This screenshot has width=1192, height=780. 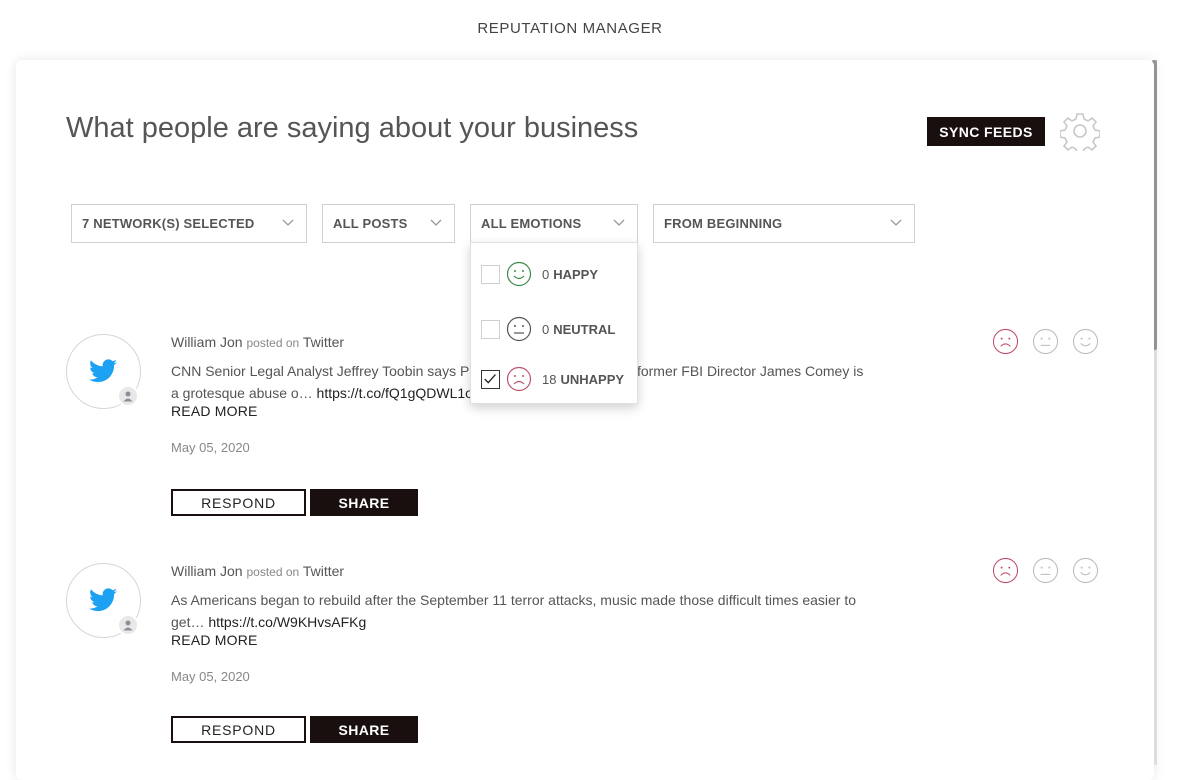 I want to click on neutral-checkbox, so click(x=490, y=329).